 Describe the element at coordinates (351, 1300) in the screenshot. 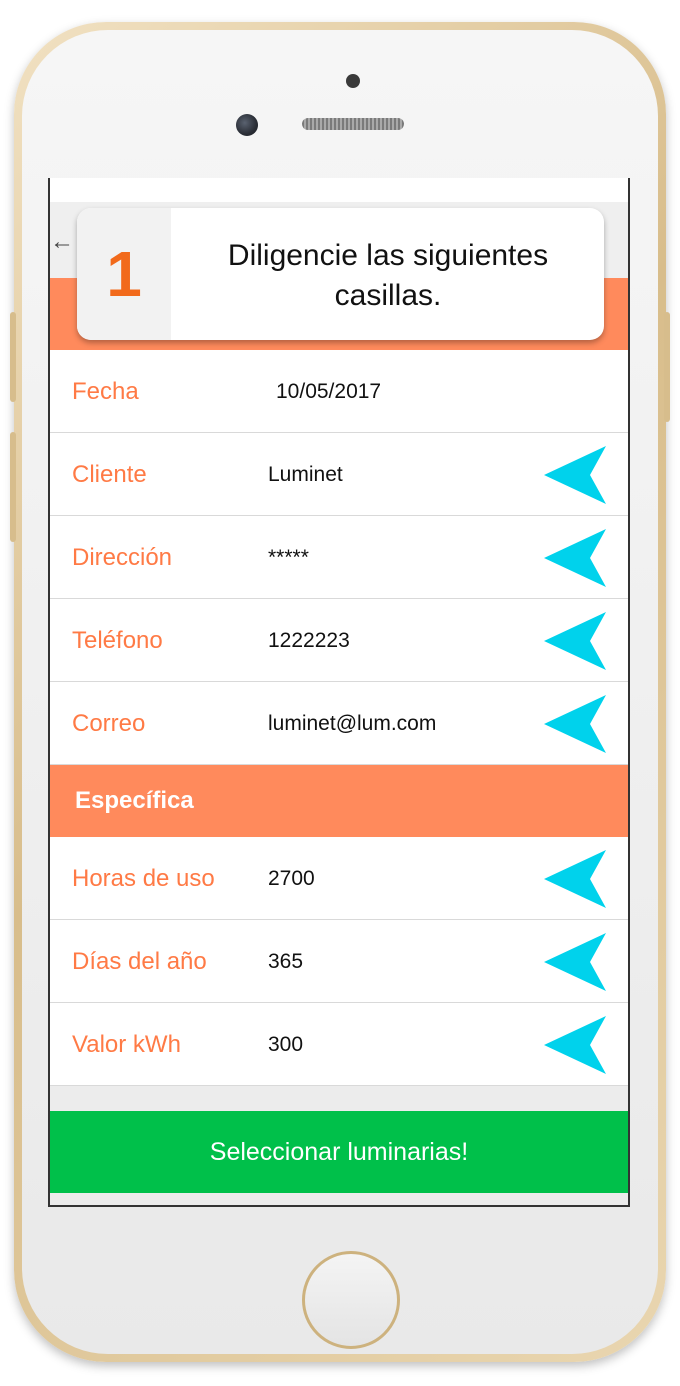

I see `home-button` at that location.